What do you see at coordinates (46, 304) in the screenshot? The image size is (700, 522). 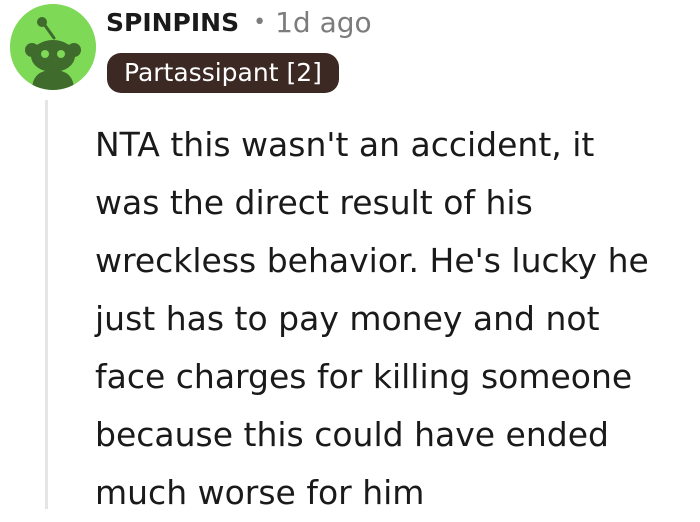 I see `thread-collapse-line` at bounding box center [46, 304].